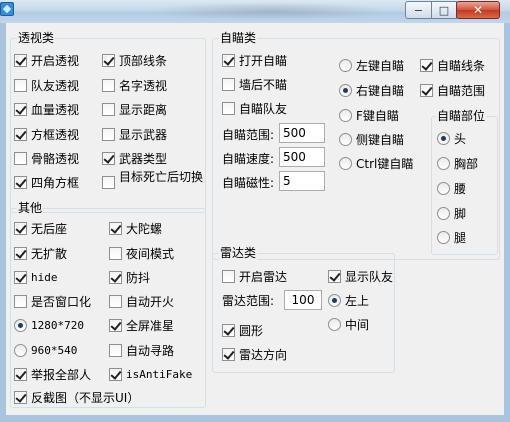 This screenshot has height=422, width=510. Describe the element at coordinates (451, 139) in the screenshot. I see `radio-aim-head: 头` at that location.